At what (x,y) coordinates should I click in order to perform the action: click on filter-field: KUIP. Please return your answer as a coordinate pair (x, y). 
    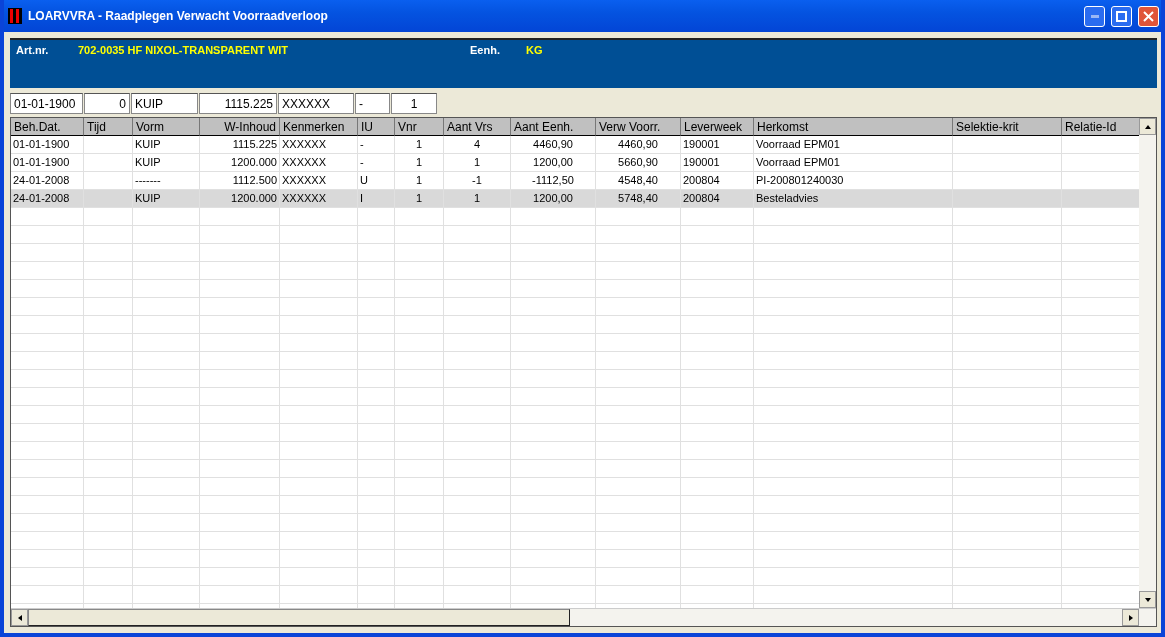
    Looking at the image, I should click on (164, 103).